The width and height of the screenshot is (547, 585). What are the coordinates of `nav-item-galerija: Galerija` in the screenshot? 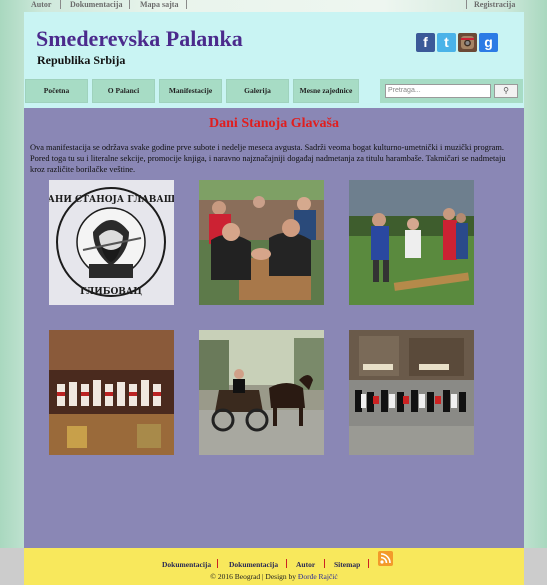 It's located at (257, 91).